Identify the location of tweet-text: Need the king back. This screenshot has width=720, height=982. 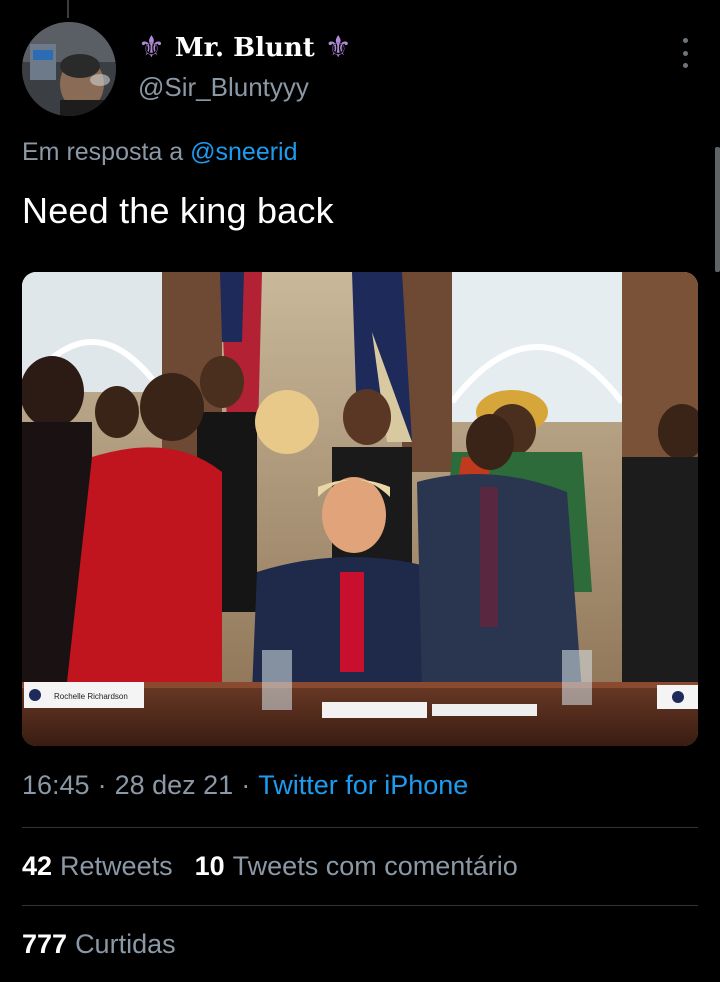
(178, 210).